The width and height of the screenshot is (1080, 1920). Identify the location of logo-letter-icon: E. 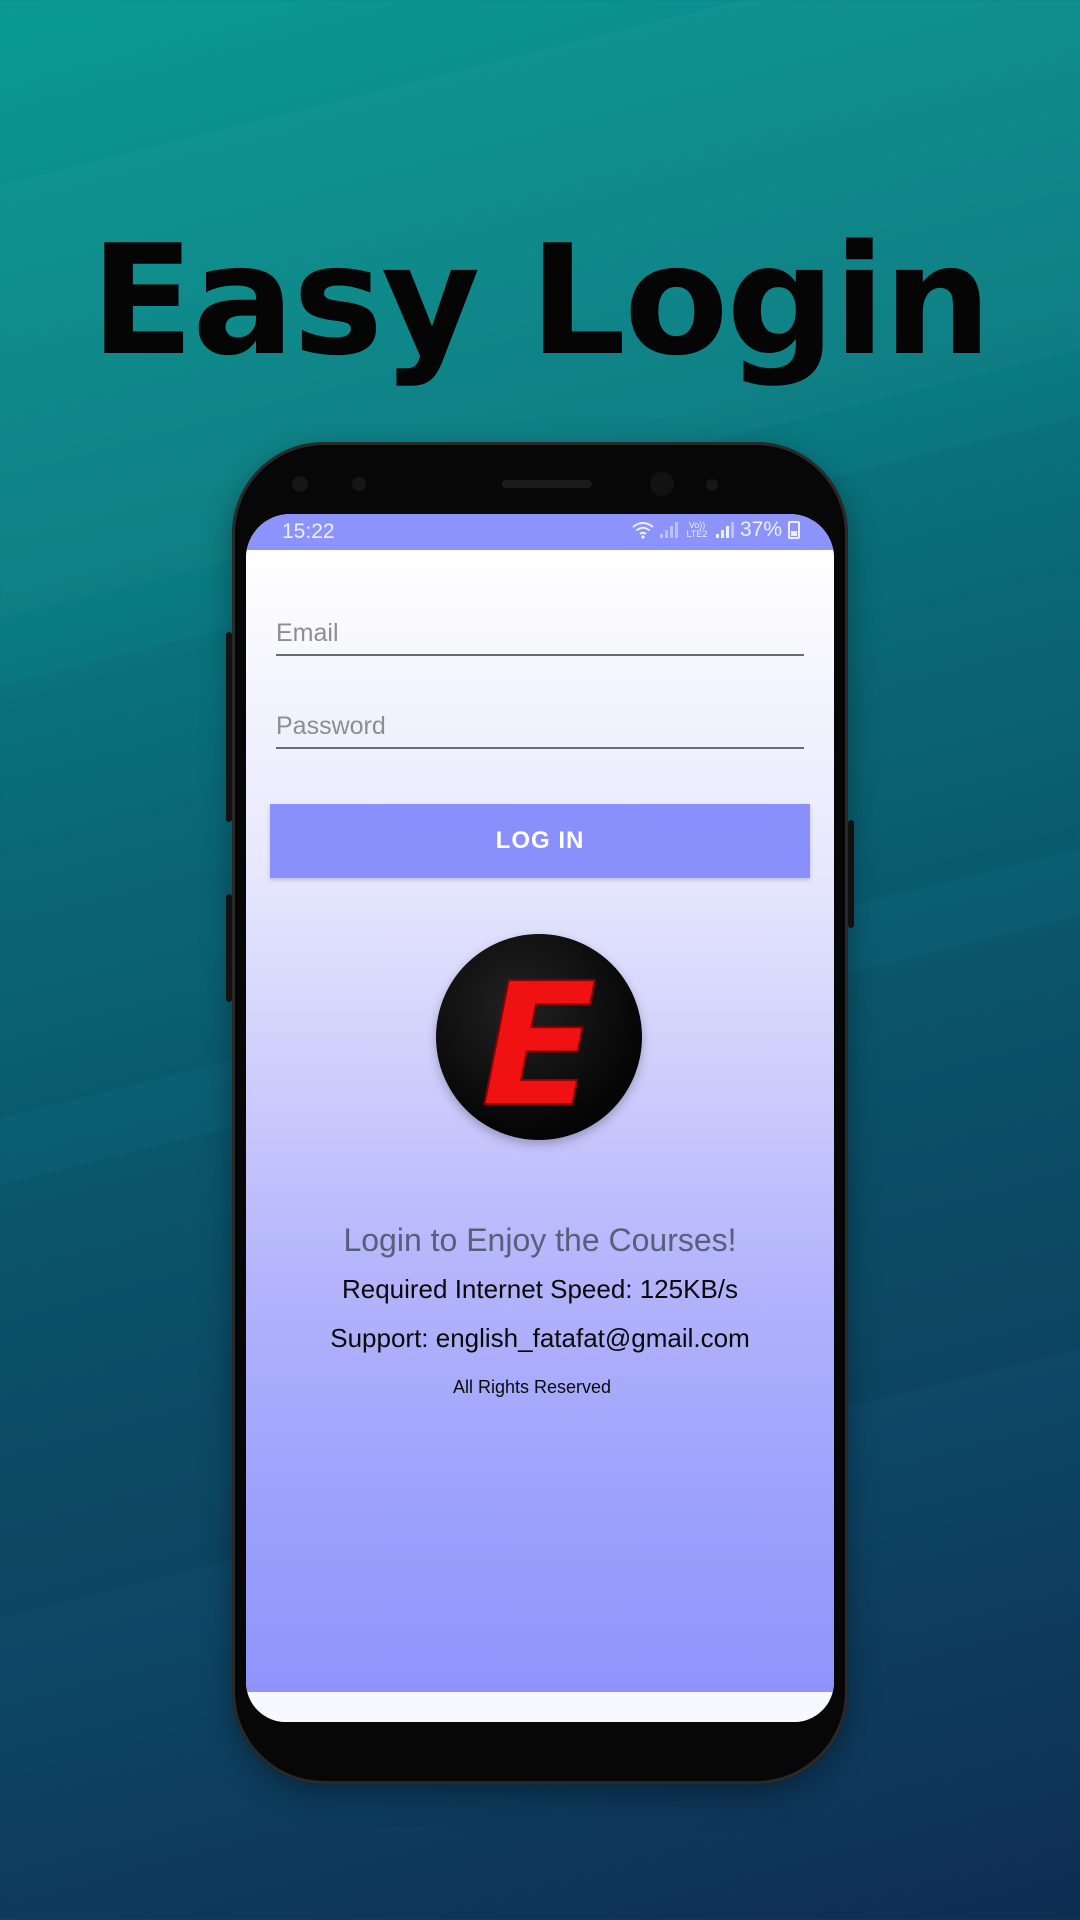
(539, 1043).